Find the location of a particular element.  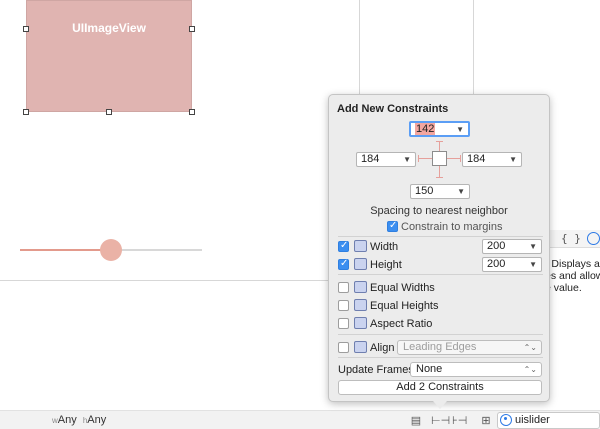

width-label: Width is located at coordinates (384, 247).